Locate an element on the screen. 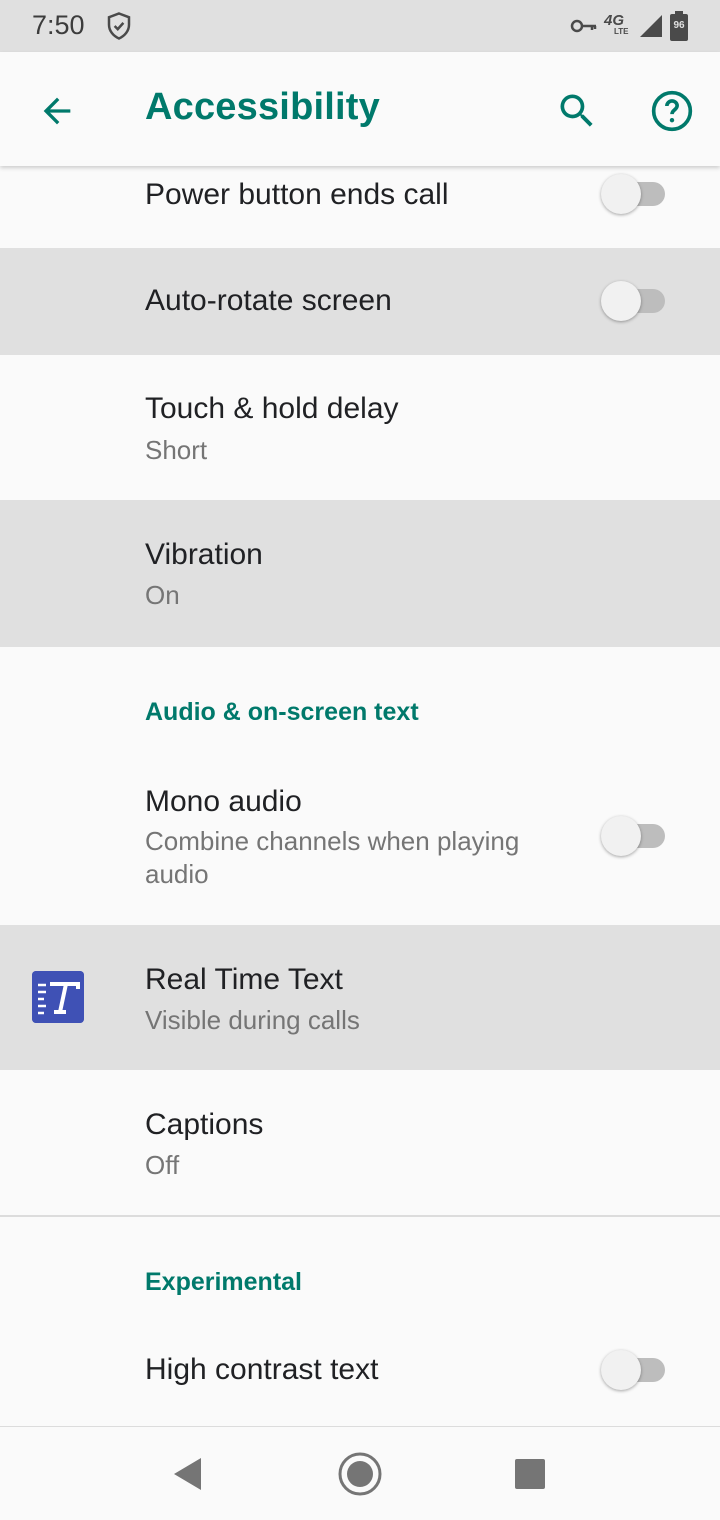  setting-touch-hold-delay: Touch & hold delay Short is located at coordinates (360, 427).